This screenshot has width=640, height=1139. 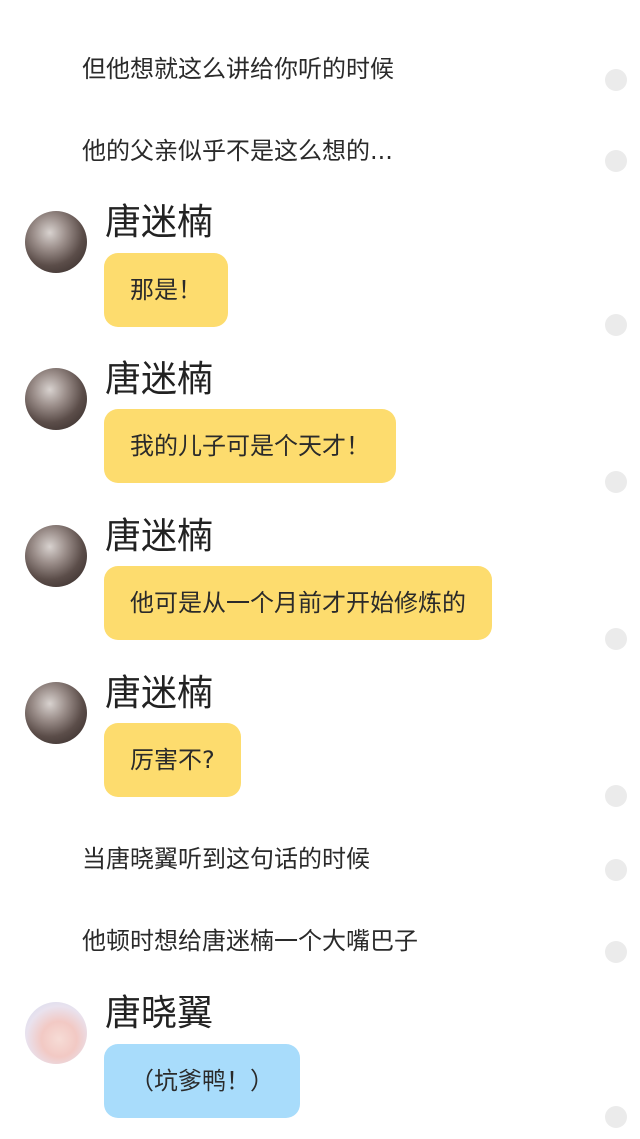 What do you see at coordinates (56, 1033) in the screenshot?
I see `avatar-light-icon` at bounding box center [56, 1033].